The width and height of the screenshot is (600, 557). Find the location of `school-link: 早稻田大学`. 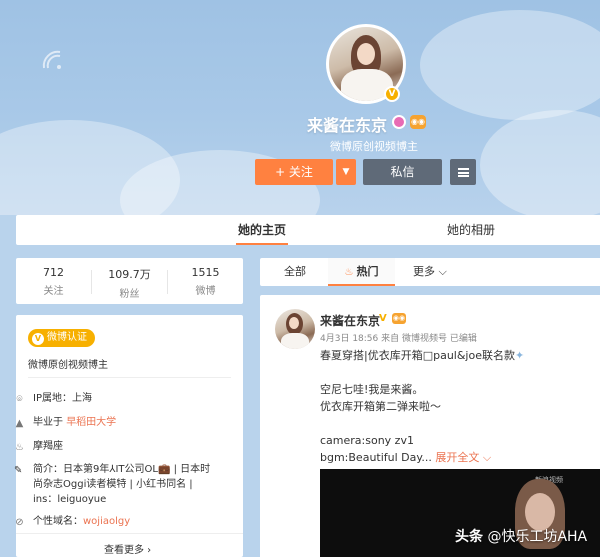

school-link: 早稻田大学 is located at coordinates (91, 422).